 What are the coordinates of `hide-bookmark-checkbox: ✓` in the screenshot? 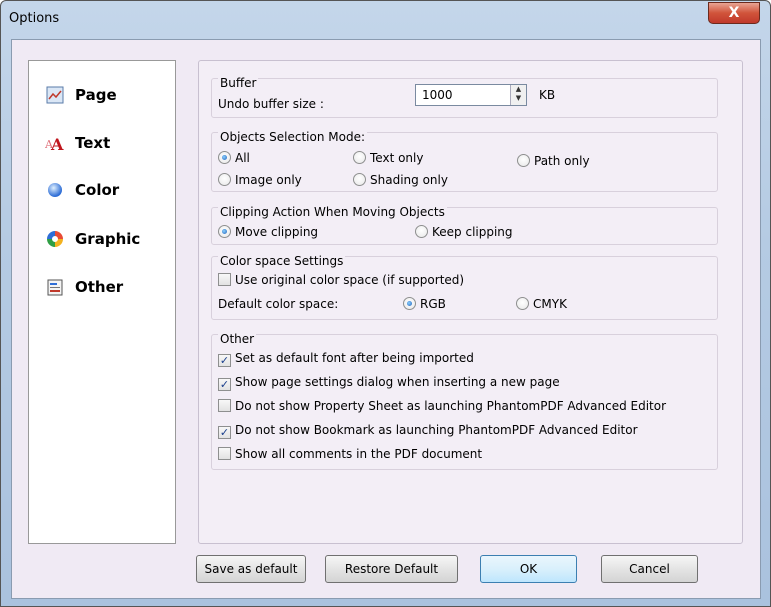 It's located at (224, 432).